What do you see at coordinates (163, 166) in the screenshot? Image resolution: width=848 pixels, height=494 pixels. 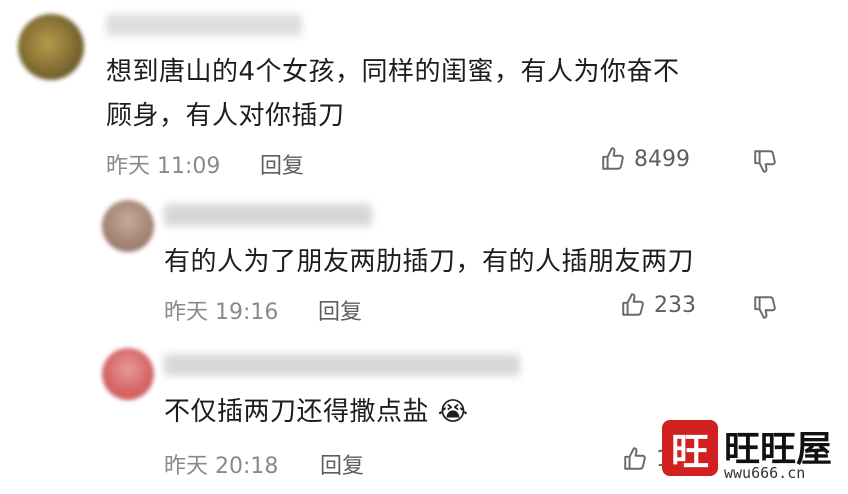 I see `comment-time: 昨天 11:09` at bounding box center [163, 166].